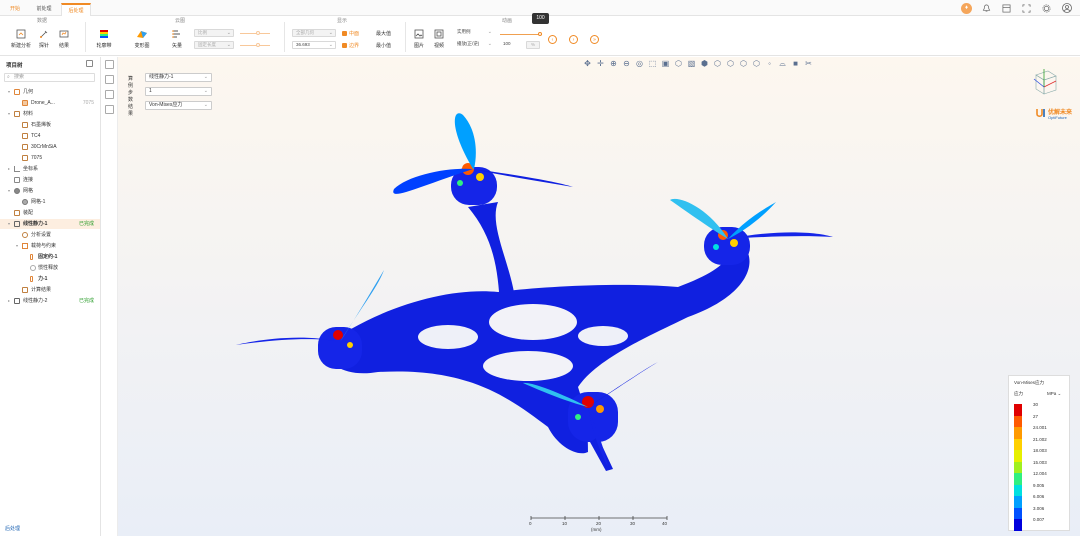  What do you see at coordinates (109, 94) in the screenshot?
I see `table-icon` at bounding box center [109, 94].